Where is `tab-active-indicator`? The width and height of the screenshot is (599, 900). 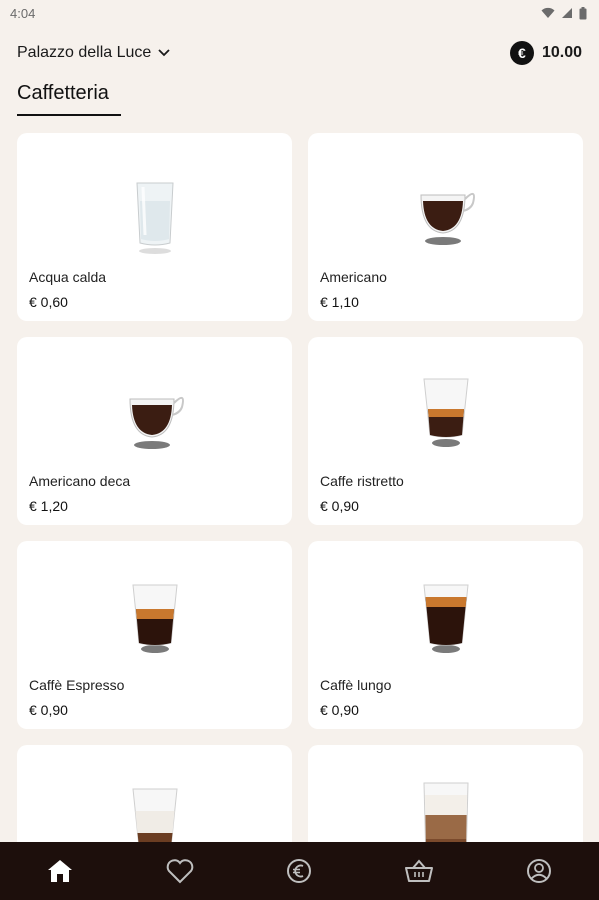 tab-active-indicator is located at coordinates (69, 115).